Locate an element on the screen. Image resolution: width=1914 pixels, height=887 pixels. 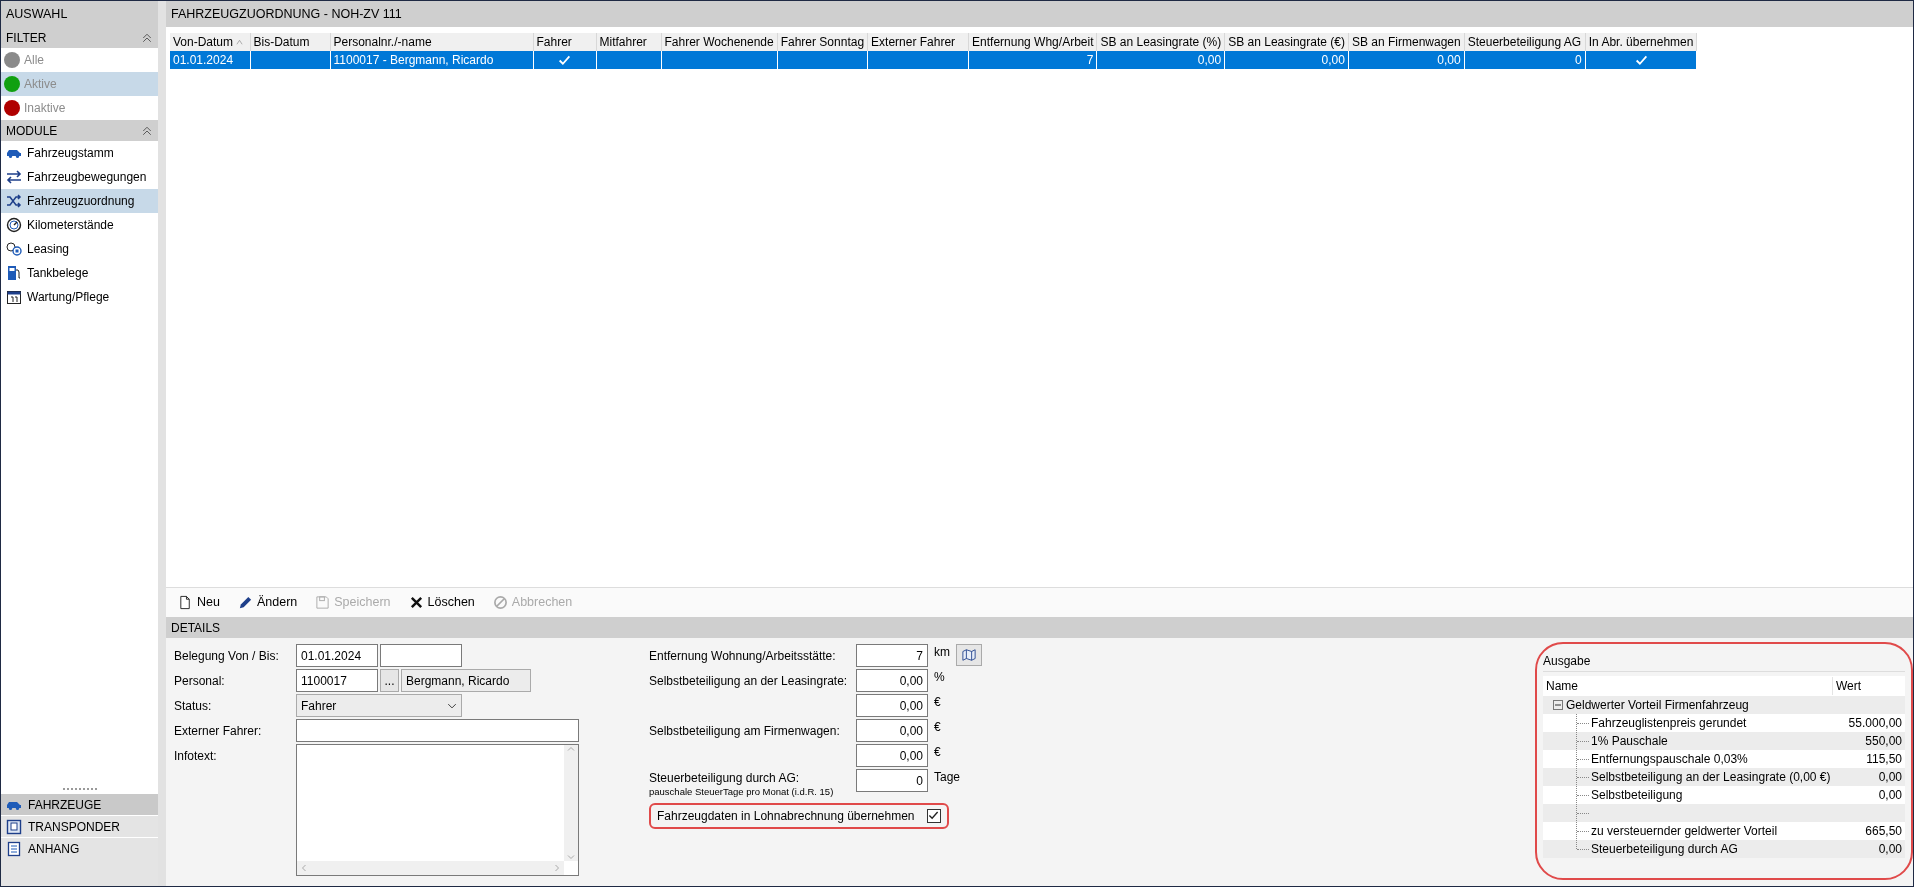
field-label: Belegung Von / Bis: is located at coordinates (227, 656).